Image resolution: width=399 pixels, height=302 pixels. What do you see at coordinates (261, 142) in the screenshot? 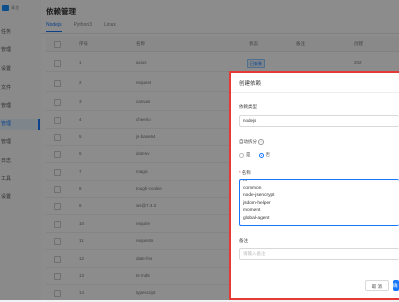
I see `help-icon: ?` at bounding box center [261, 142].